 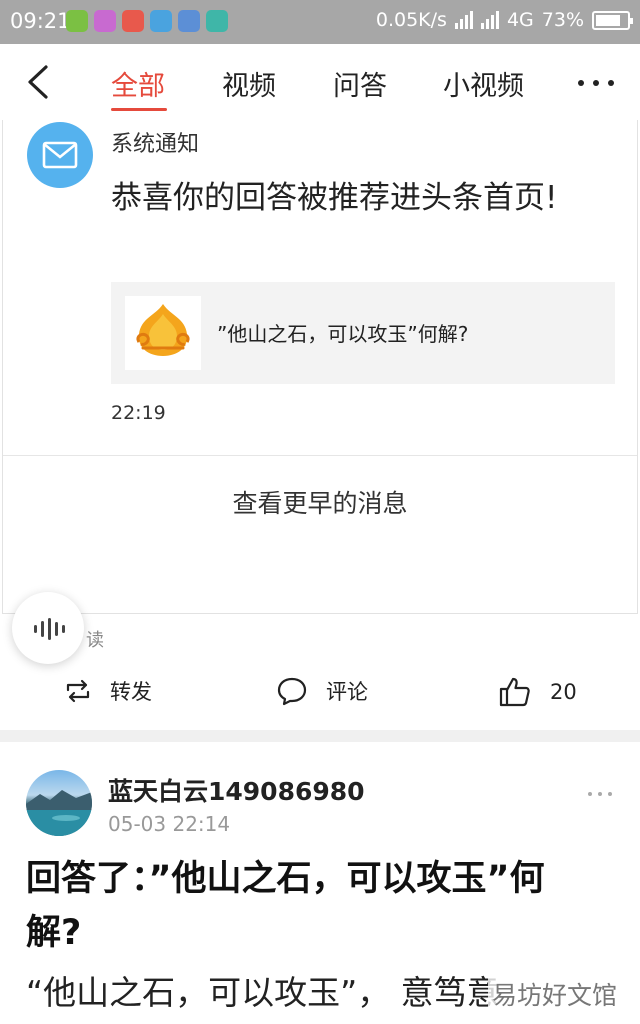 I want to click on news-notification-icon, so click(x=133, y=21).